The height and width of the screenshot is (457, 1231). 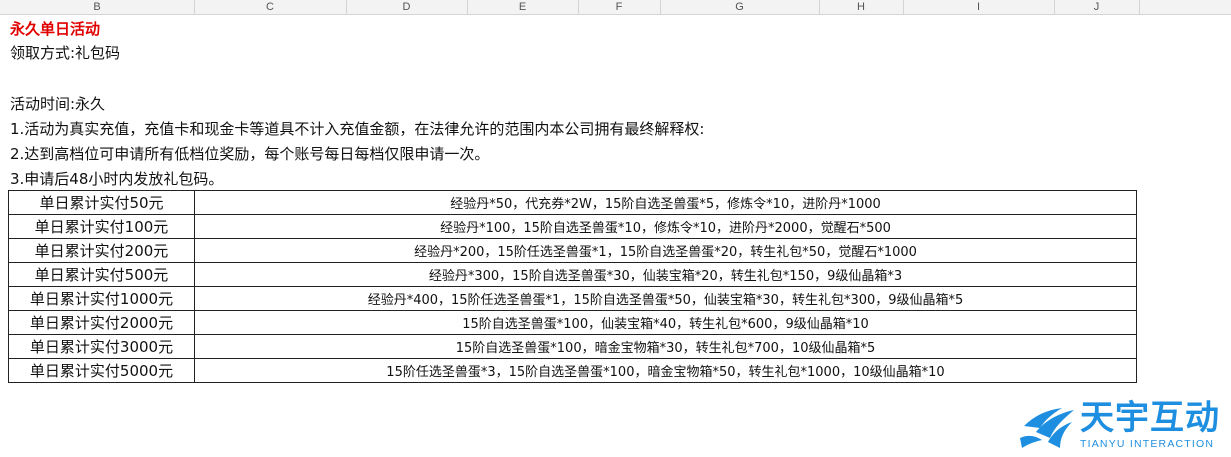 What do you see at coordinates (665, 346) in the screenshot?
I see `reward-cell: 15阶自选圣兽蛋*100，暗金宝物箱*30，转生礼包*700，10级仙晶箱*5` at bounding box center [665, 346].